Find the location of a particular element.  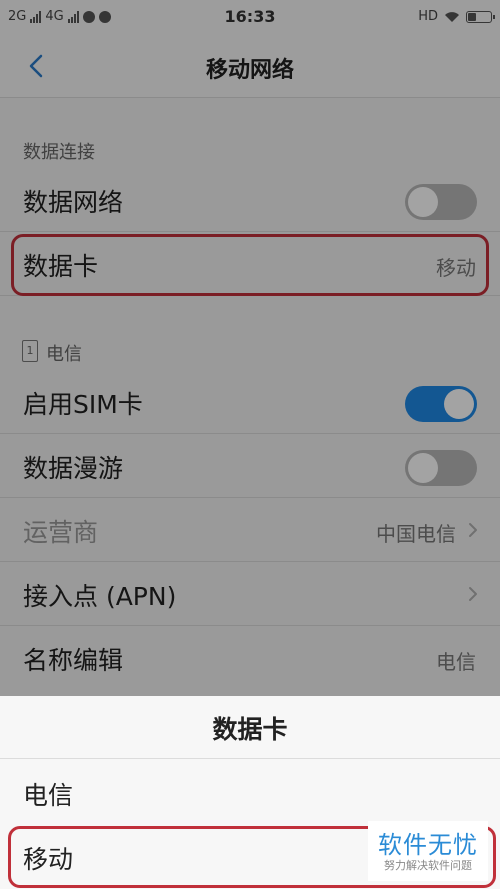

divider is located at coordinates (250, 758).